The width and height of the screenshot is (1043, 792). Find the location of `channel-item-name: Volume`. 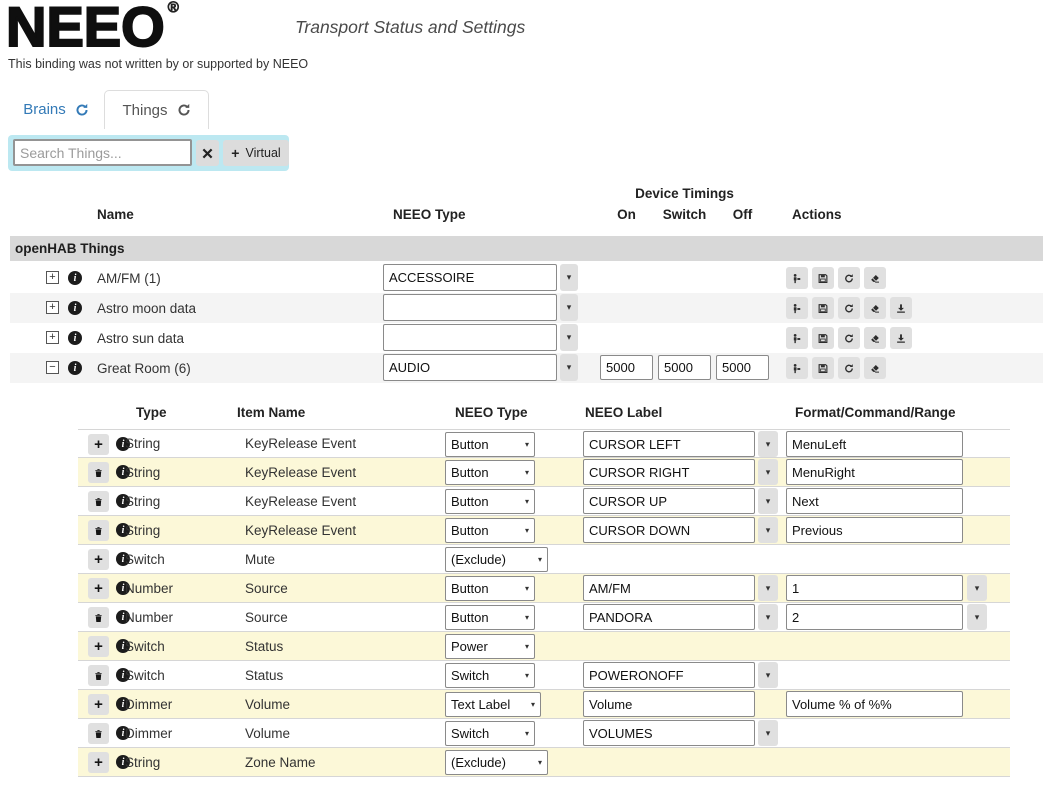

channel-item-name: Volume is located at coordinates (268, 704).